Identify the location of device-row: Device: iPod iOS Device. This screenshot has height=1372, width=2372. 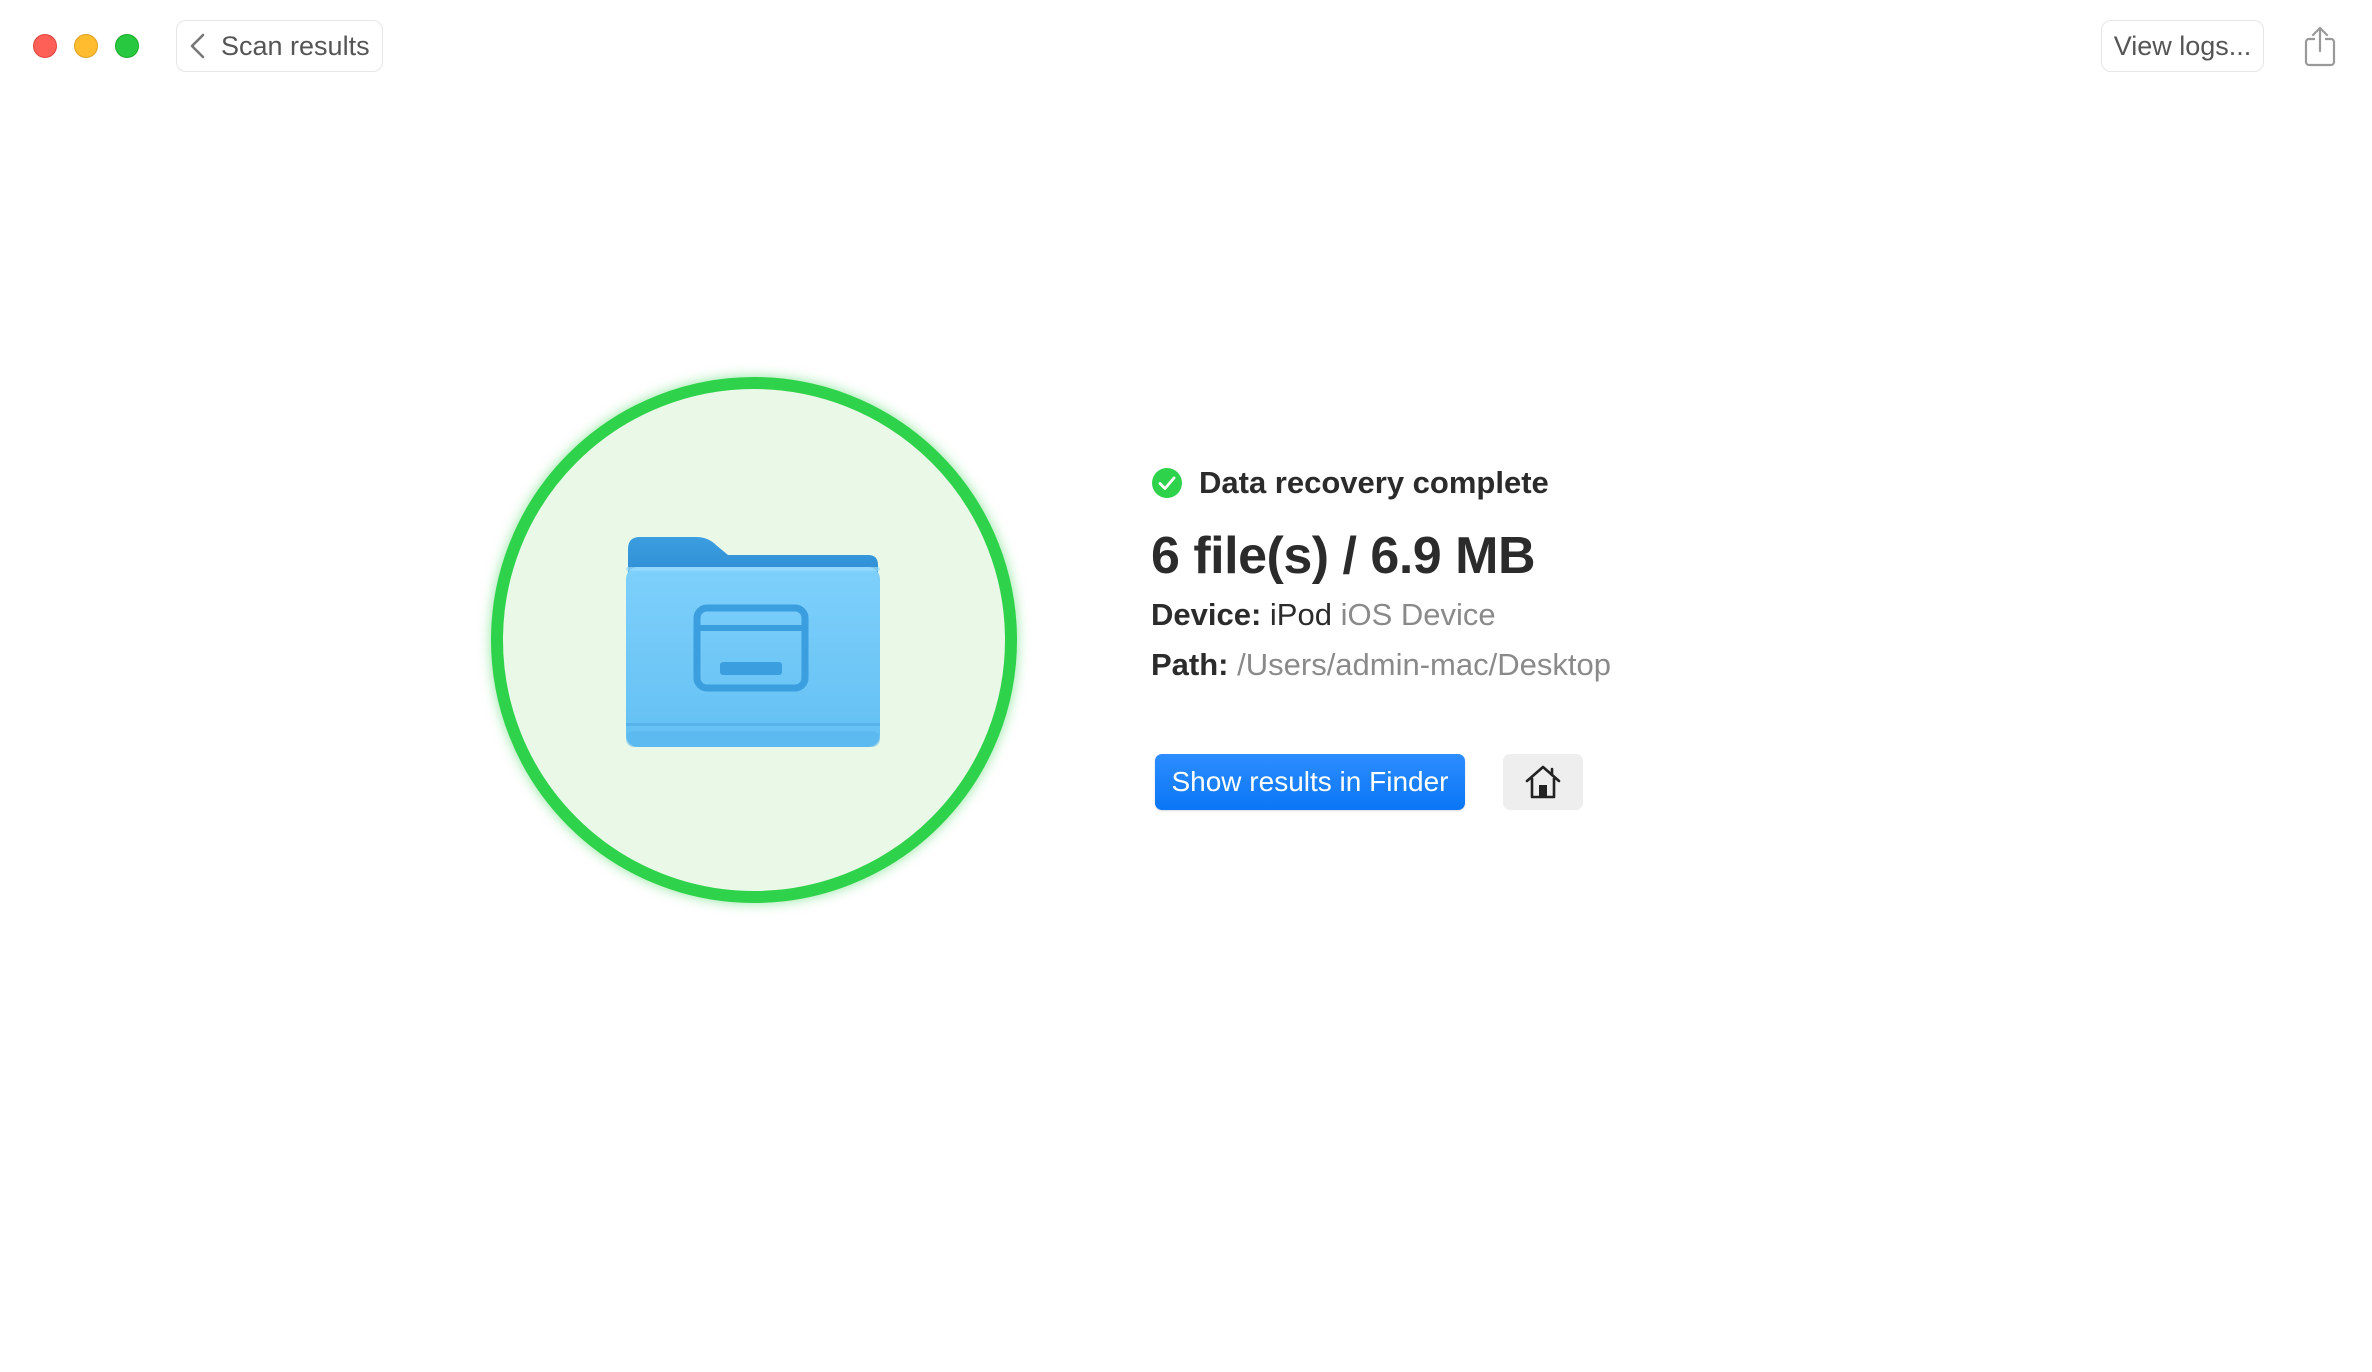
(1381, 615).